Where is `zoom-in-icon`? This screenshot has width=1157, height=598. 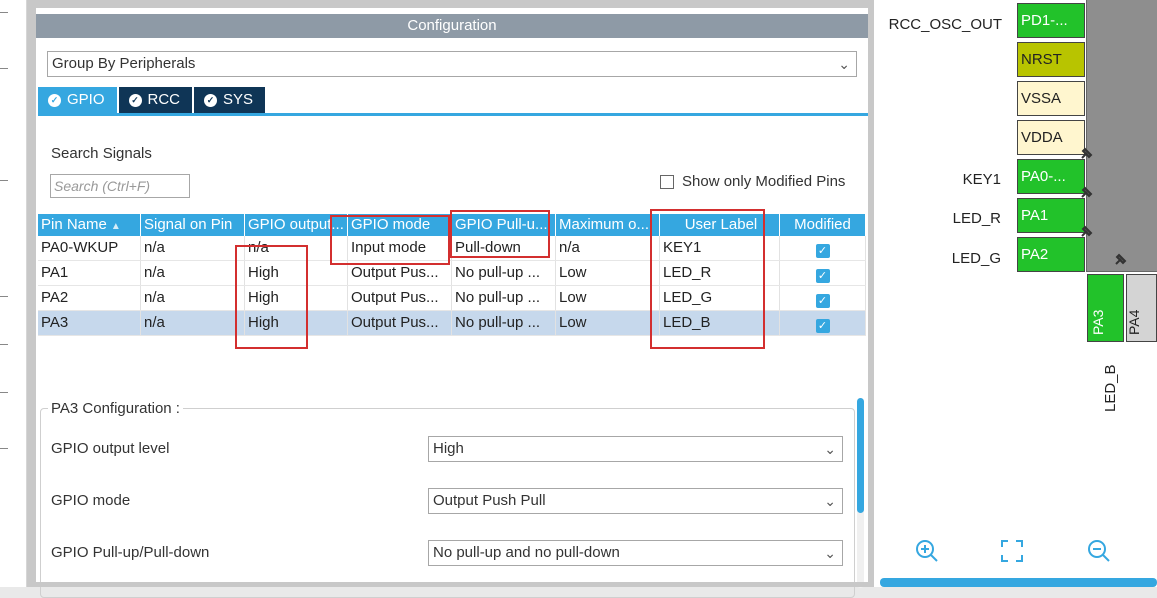 zoom-in-icon is located at coordinates (927, 551).